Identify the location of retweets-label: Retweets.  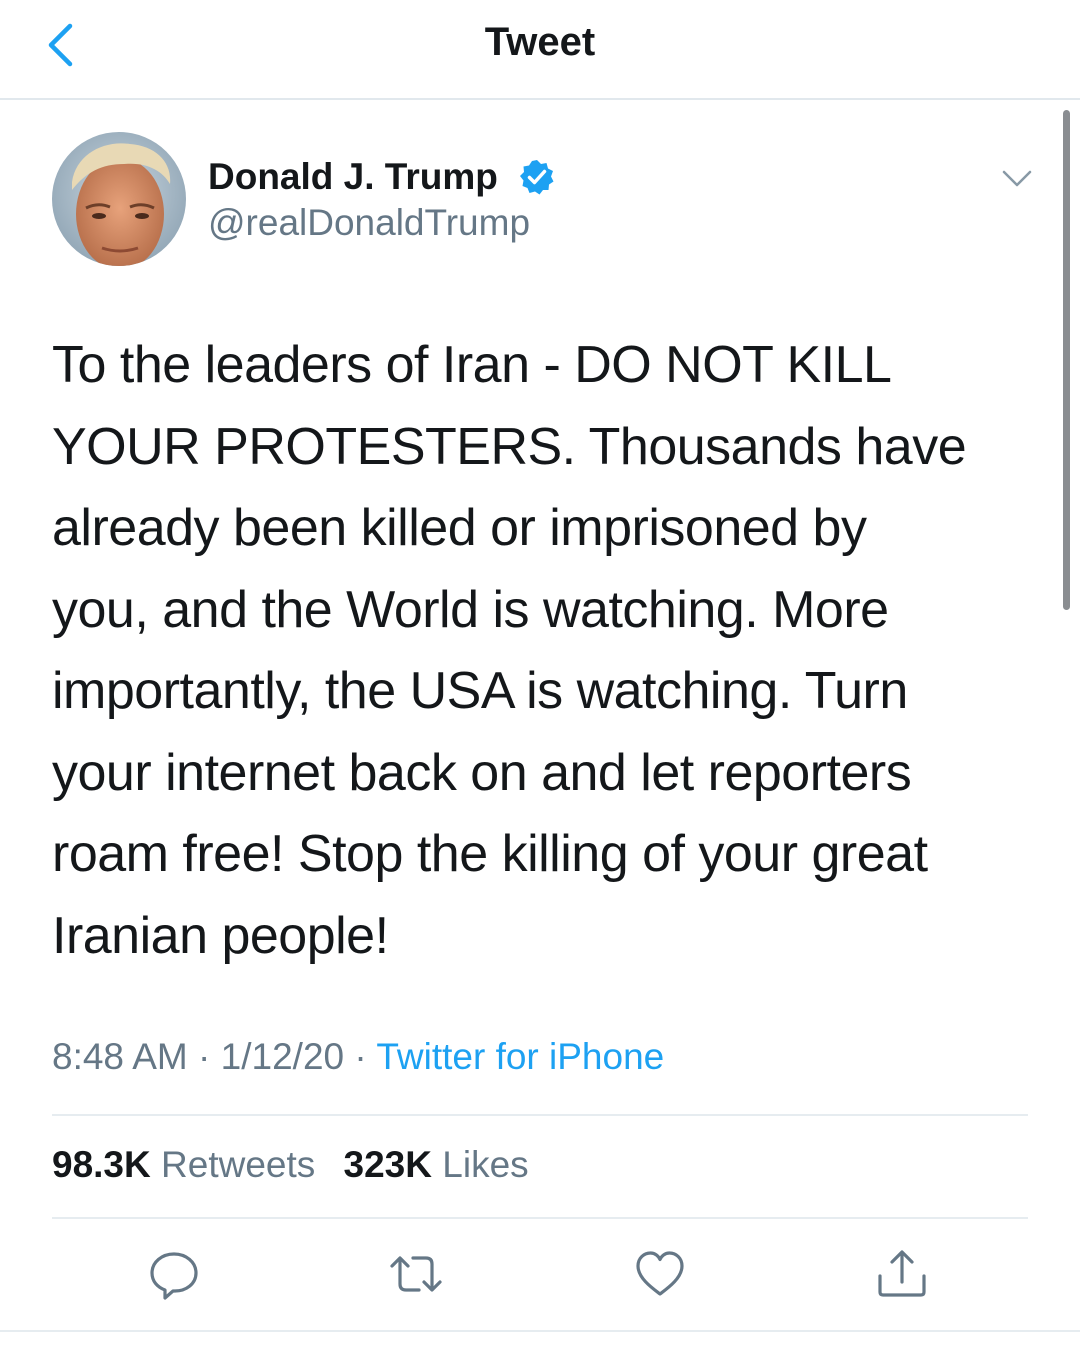
(238, 1164).